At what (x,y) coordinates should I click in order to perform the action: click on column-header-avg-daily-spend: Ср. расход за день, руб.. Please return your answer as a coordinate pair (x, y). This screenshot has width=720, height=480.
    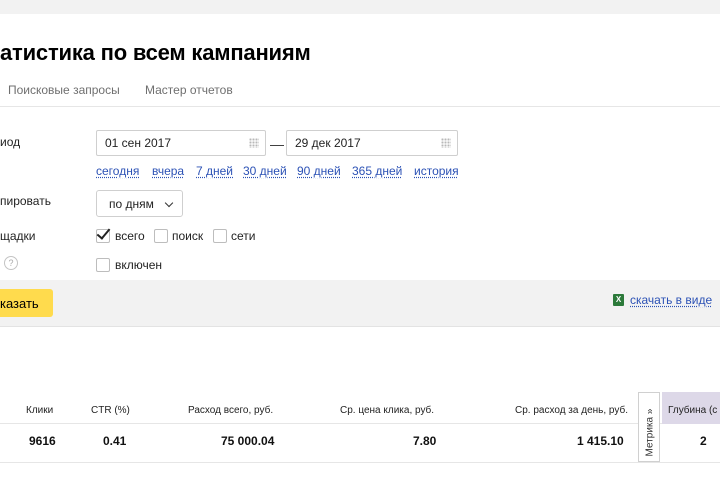
    Looking at the image, I should click on (571, 410).